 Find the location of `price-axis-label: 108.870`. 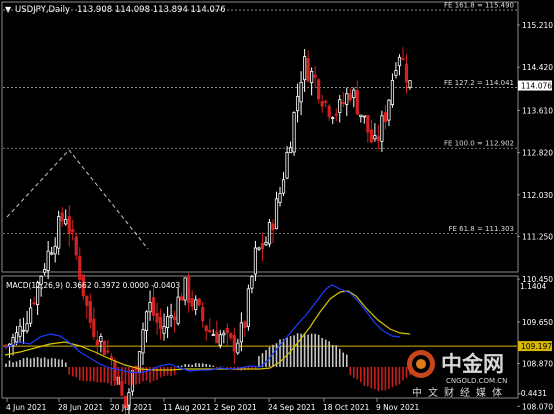

price-axis-label: 108.870 is located at coordinates (537, 364).